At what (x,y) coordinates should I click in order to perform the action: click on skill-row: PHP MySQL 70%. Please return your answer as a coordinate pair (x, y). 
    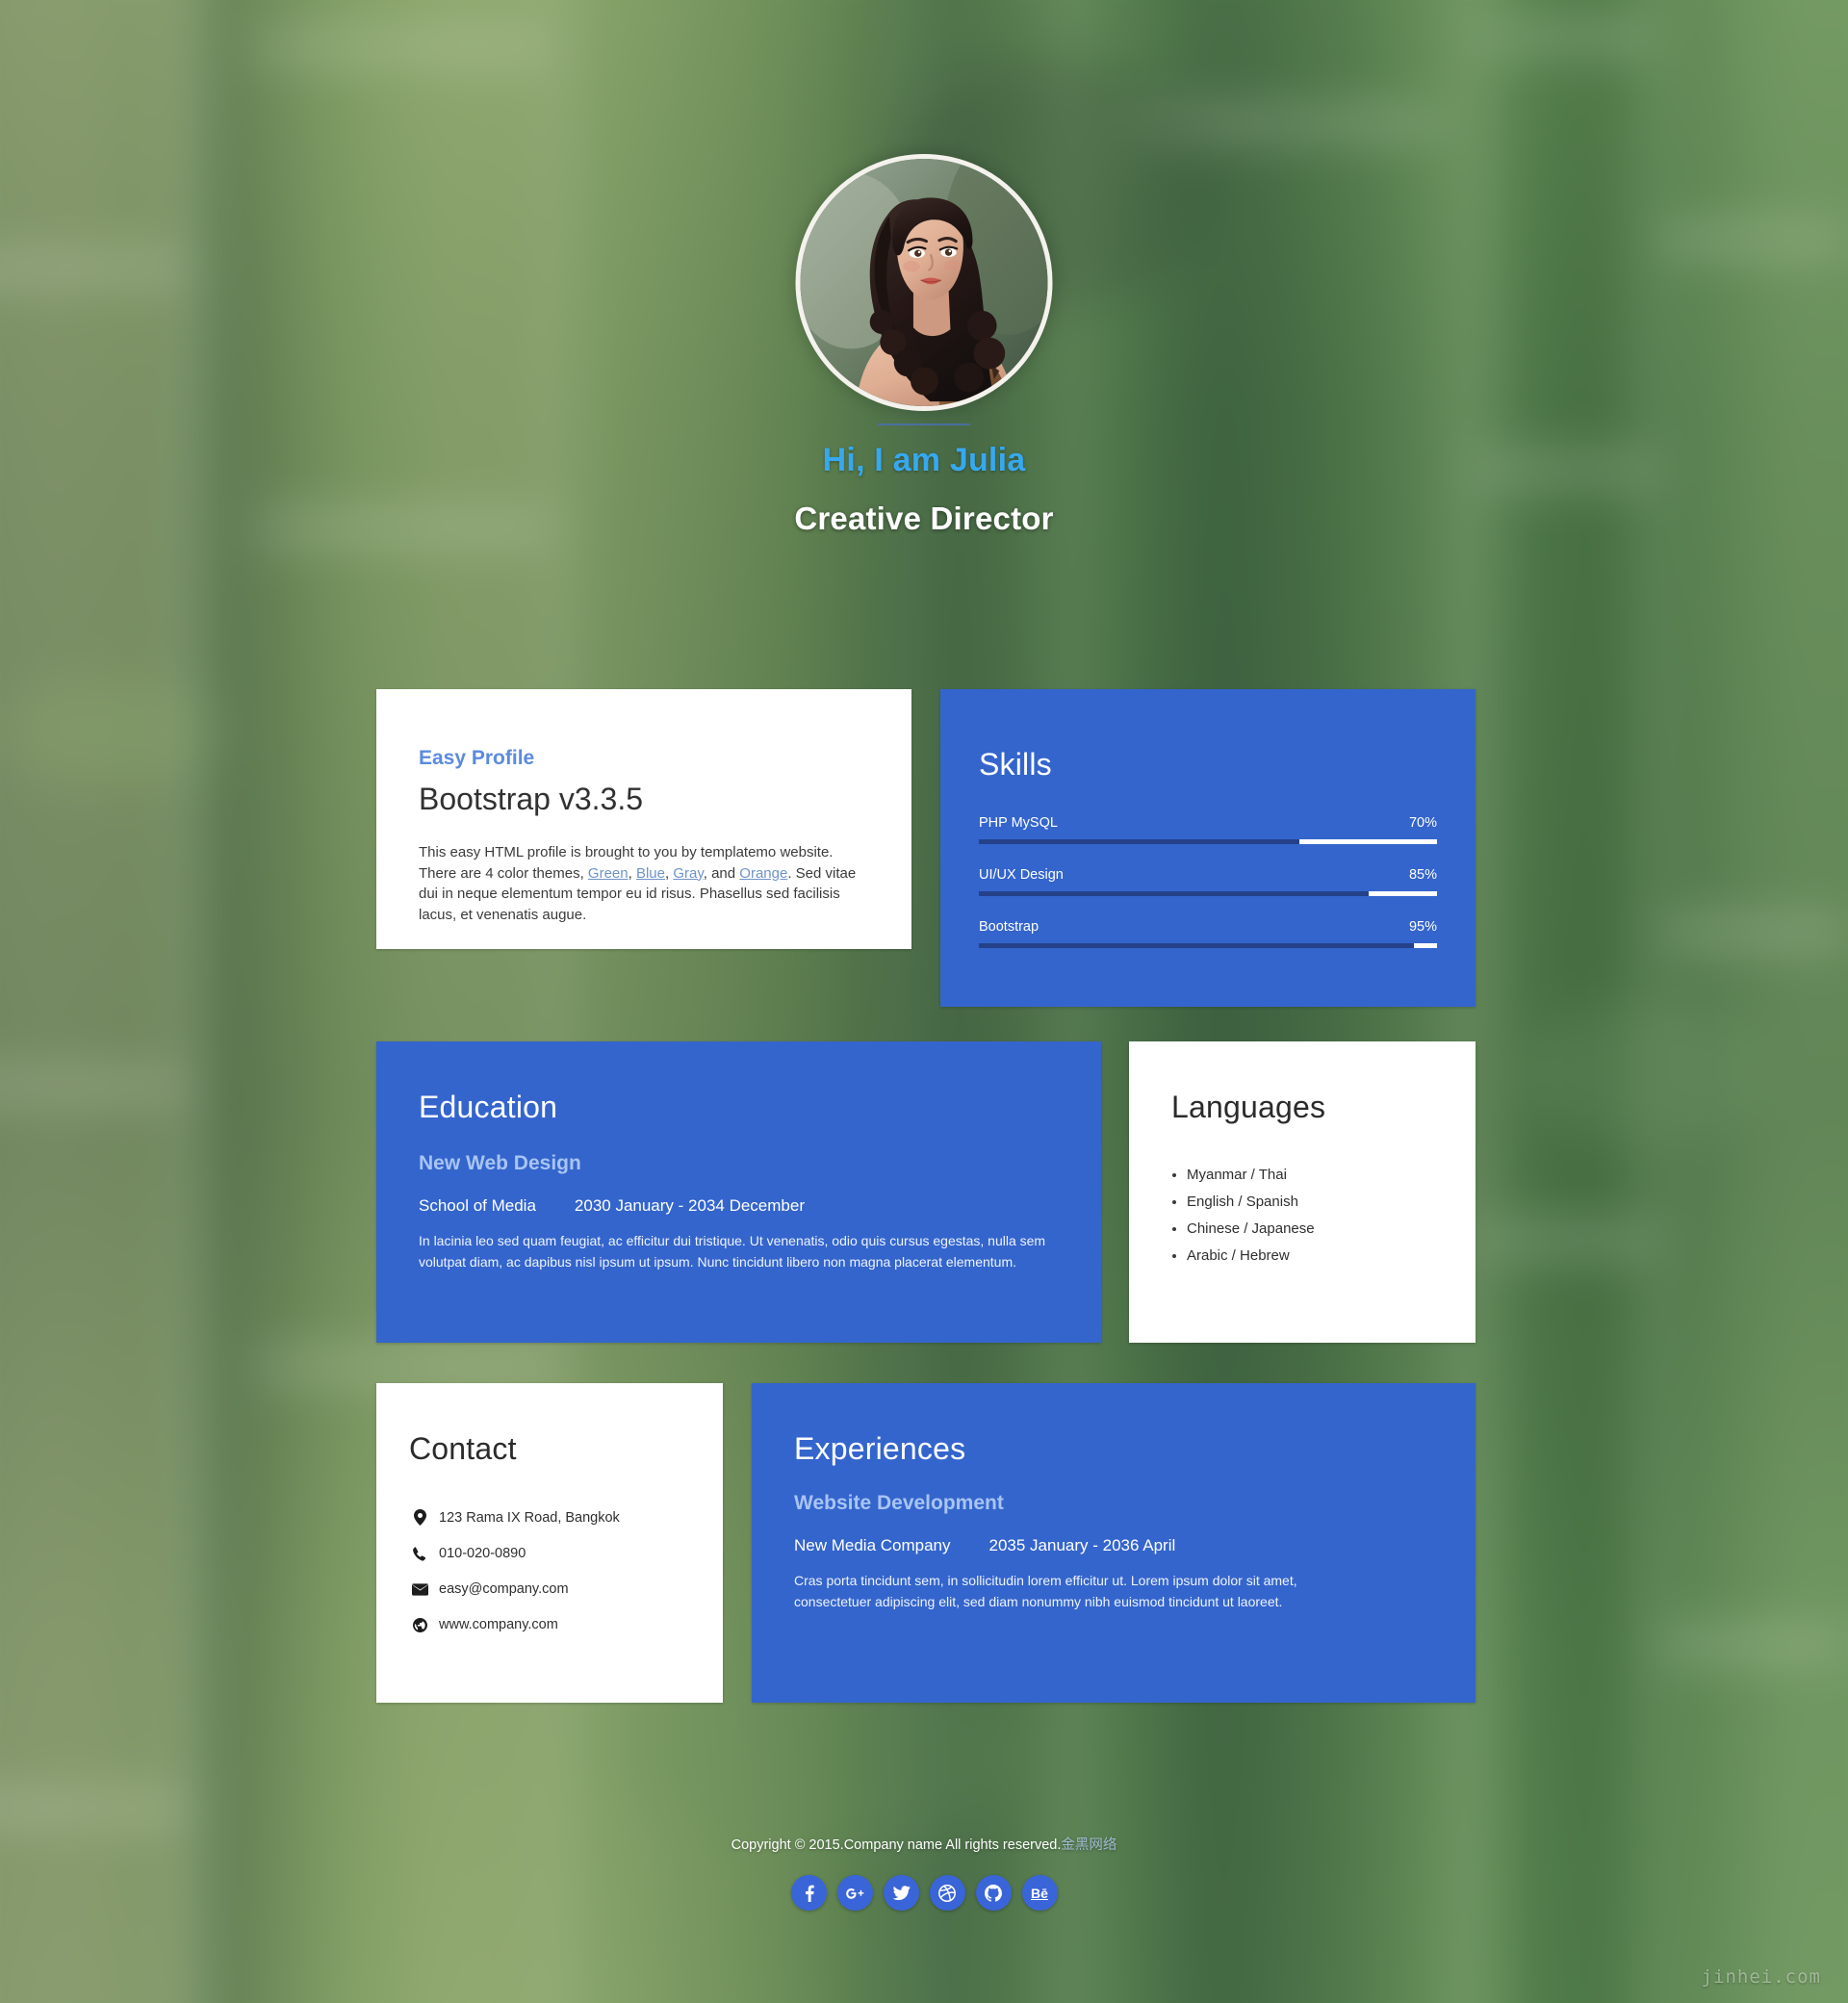
    Looking at the image, I should click on (1208, 829).